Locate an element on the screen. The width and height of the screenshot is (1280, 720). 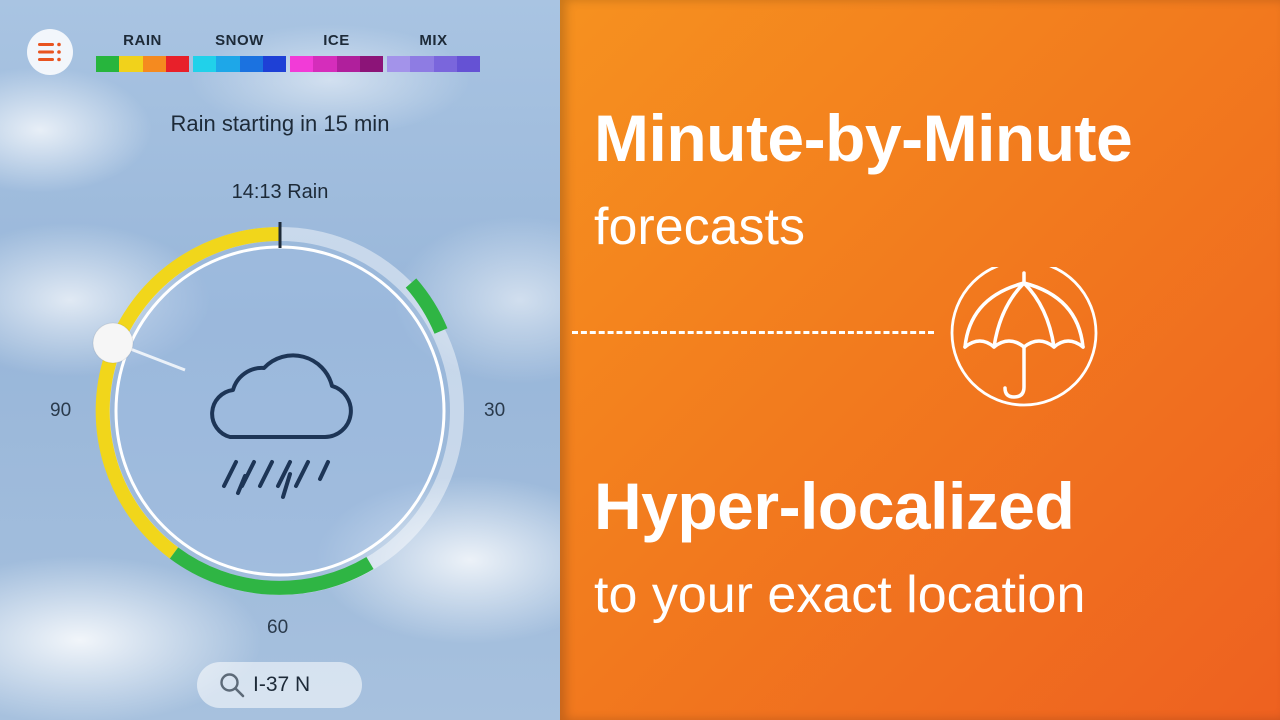
umbrella-icon is located at coordinates (1024, 333).